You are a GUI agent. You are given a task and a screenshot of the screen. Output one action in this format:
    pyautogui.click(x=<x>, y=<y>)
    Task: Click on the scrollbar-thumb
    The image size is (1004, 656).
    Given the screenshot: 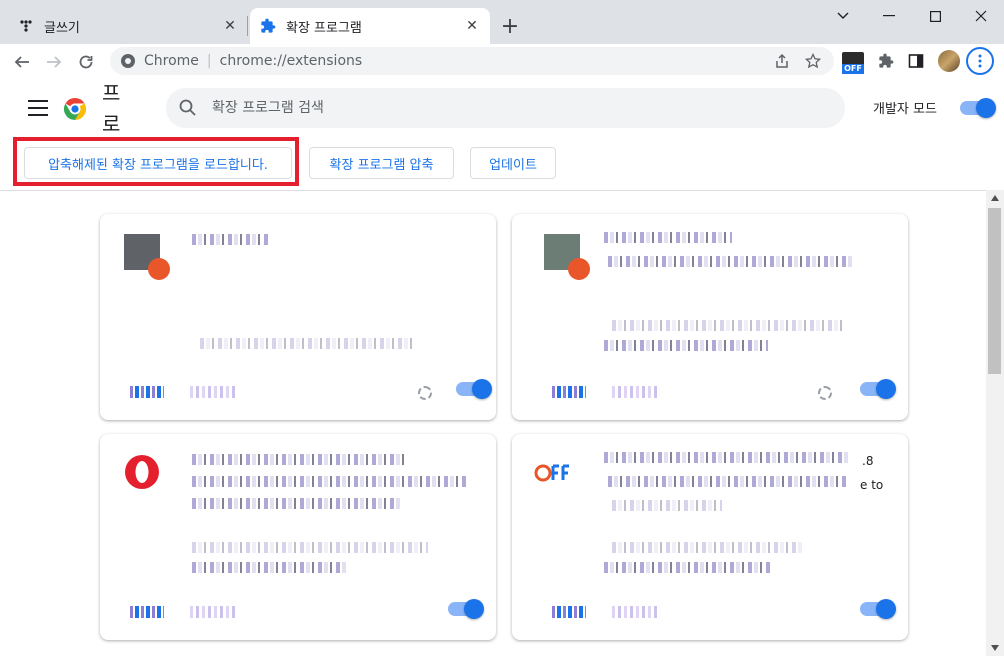 What is the action you would take?
    pyautogui.click(x=994, y=291)
    